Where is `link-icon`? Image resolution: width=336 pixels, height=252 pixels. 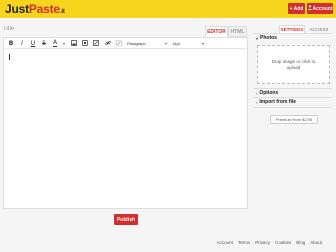
link-icon is located at coordinates (108, 43).